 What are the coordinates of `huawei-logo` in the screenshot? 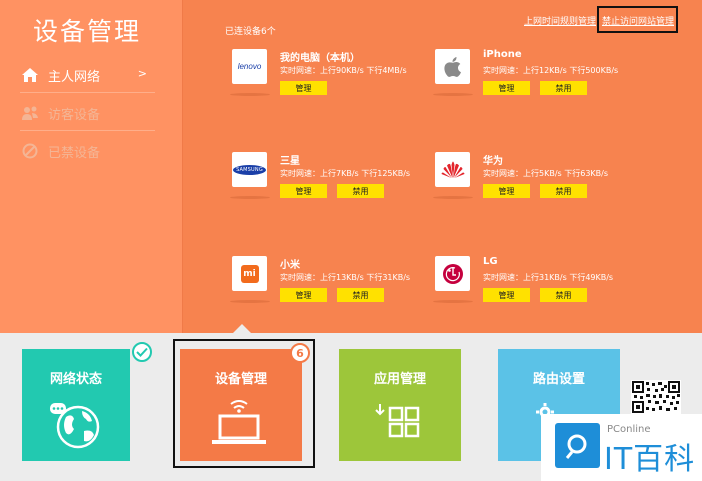 It's located at (452, 169).